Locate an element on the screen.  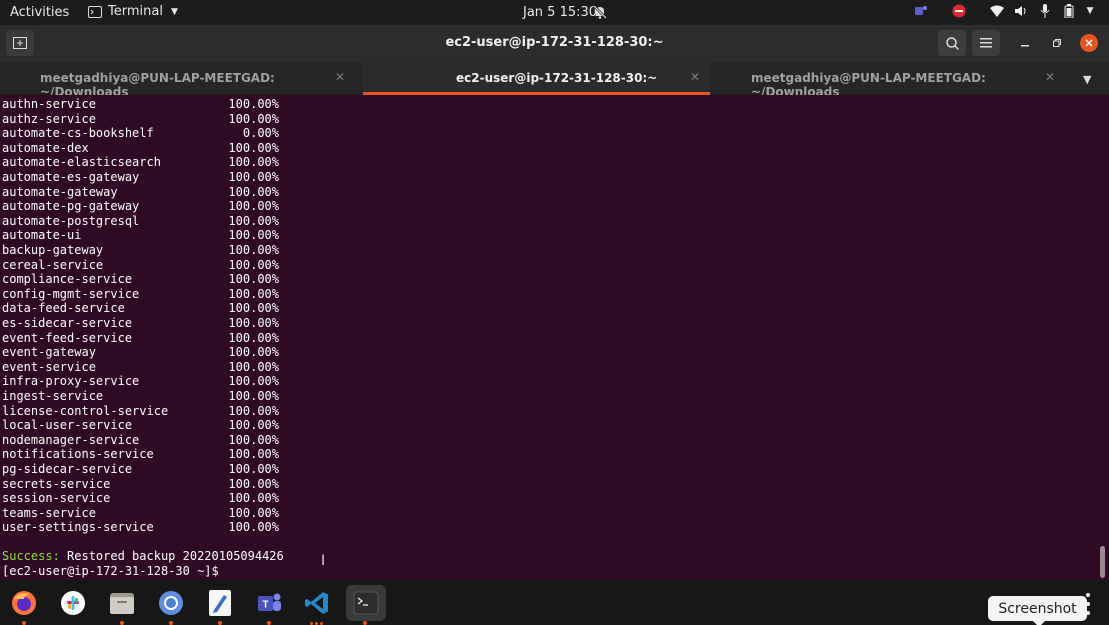
hamburger-icon is located at coordinates (986, 43).